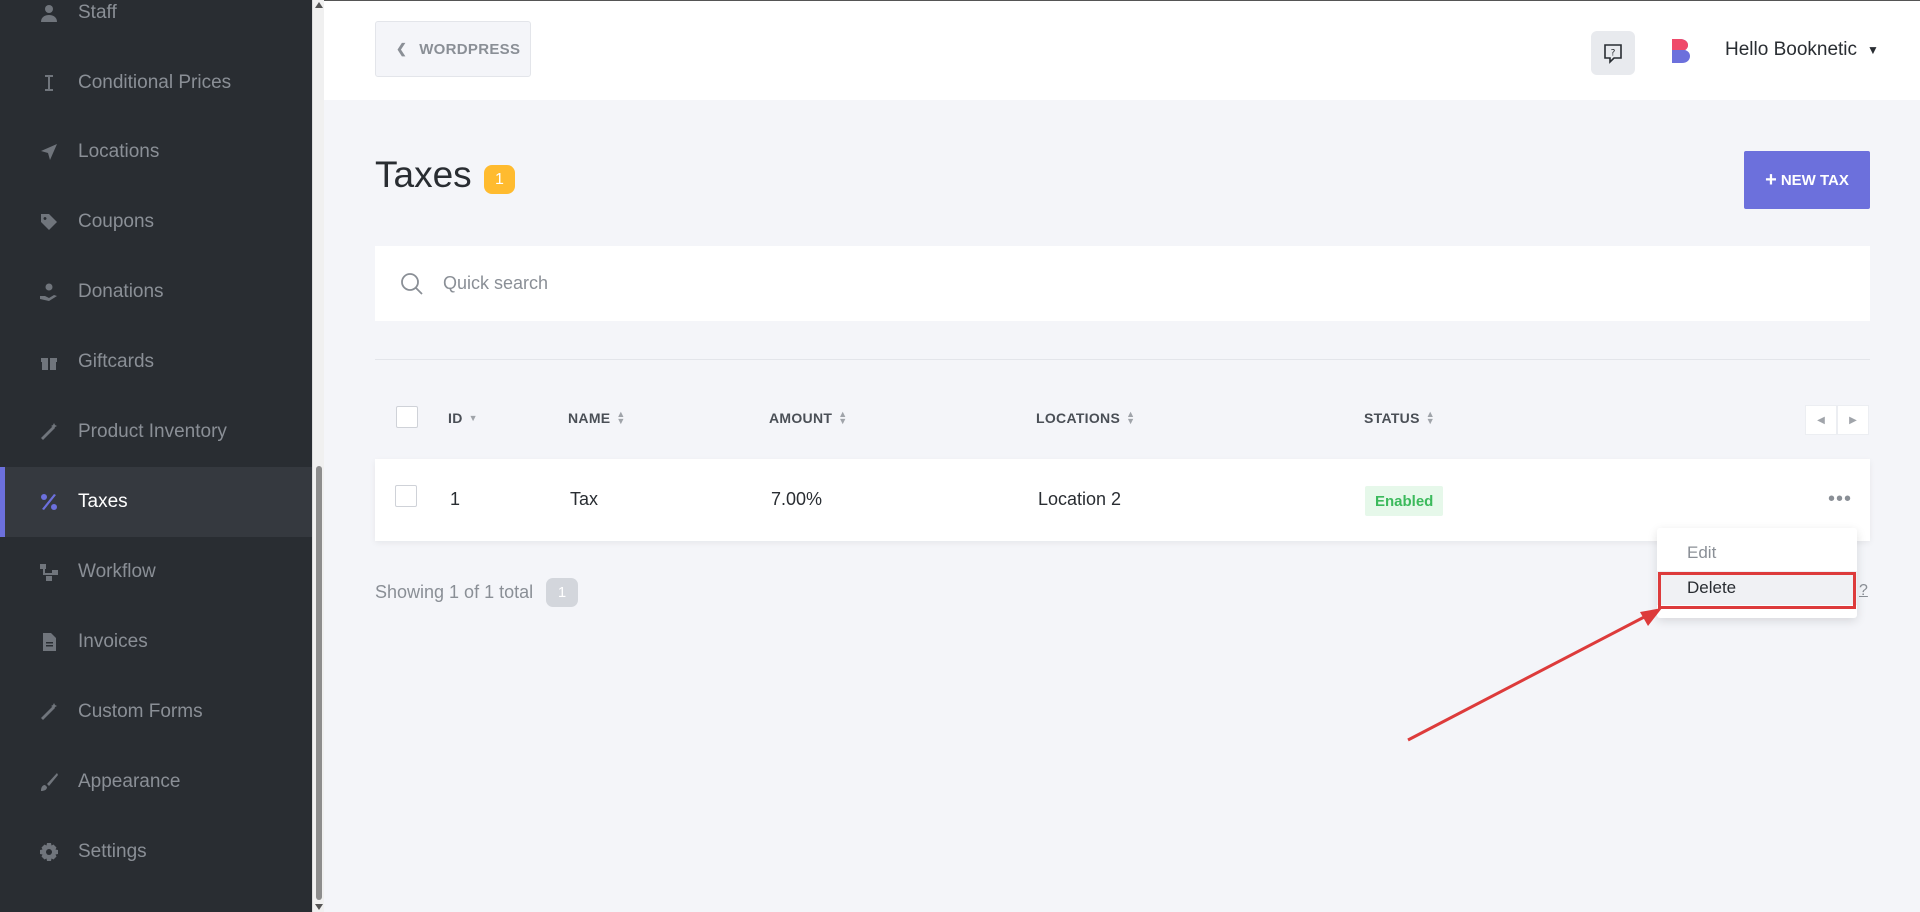  I want to click on sidebar-item-appearance: Appearance, so click(156, 782).